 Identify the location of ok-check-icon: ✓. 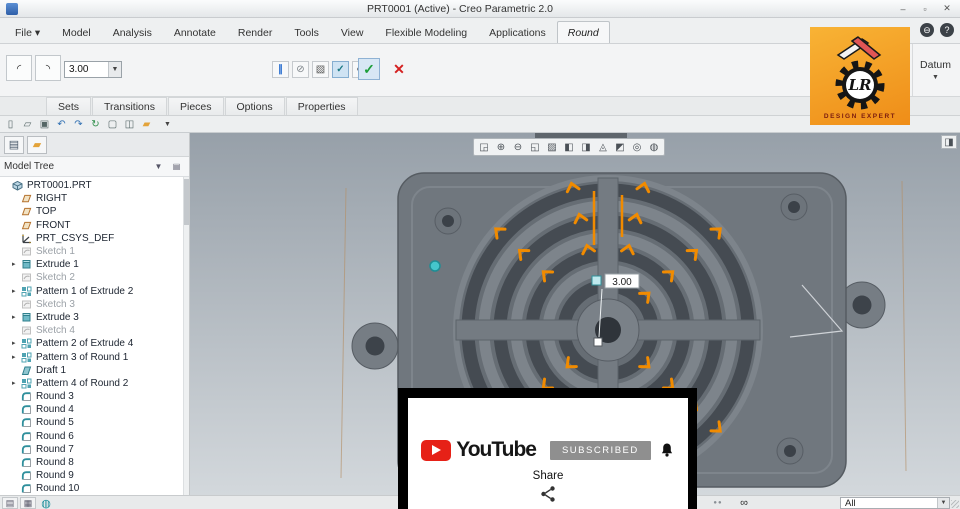
(369, 69).